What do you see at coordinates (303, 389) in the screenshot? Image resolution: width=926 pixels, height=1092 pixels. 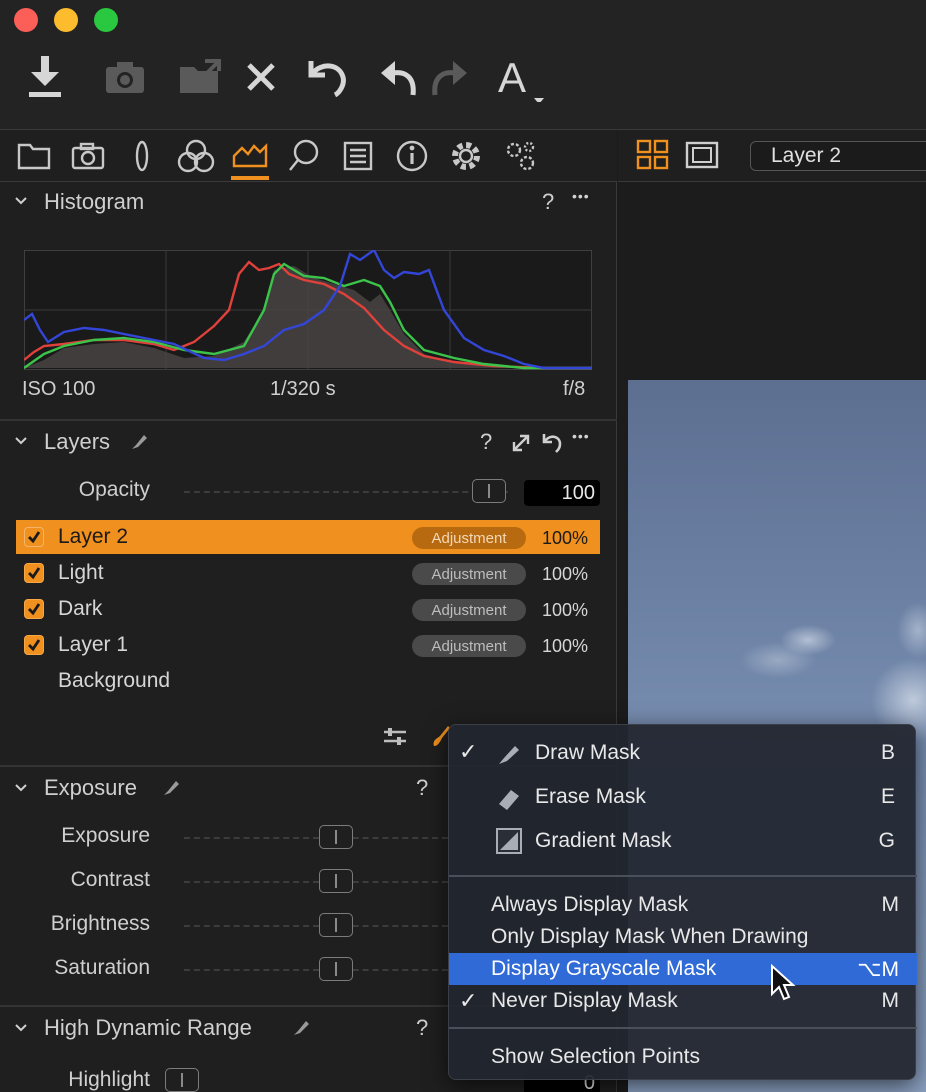 I see `histogram-shutter: 1/320 s` at bounding box center [303, 389].